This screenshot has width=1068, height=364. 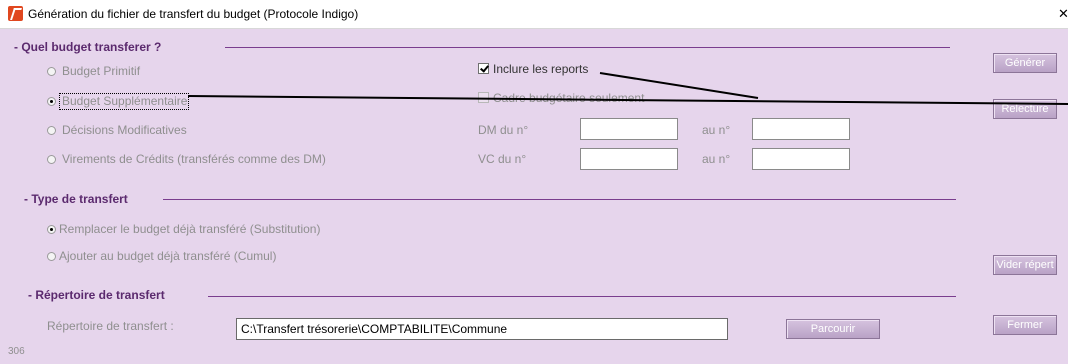 I want to click on status-code: 306, so click(x=16, y=351).